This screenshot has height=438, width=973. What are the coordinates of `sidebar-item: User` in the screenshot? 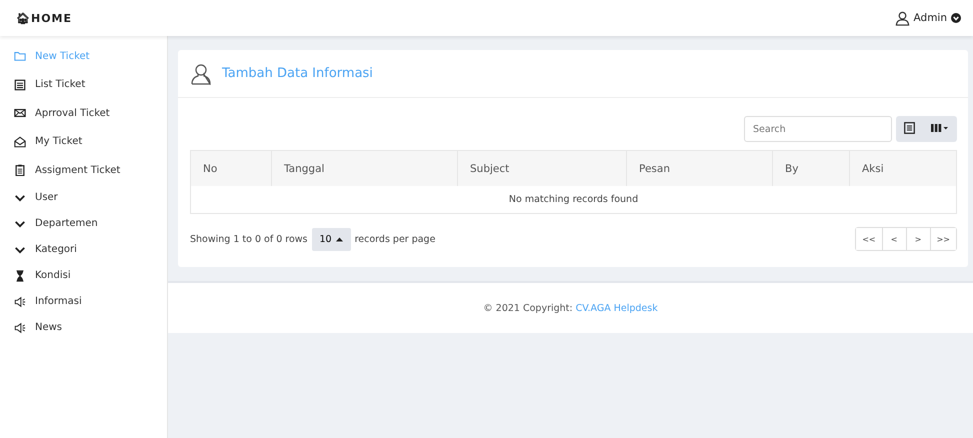 It's located at (83, 197).